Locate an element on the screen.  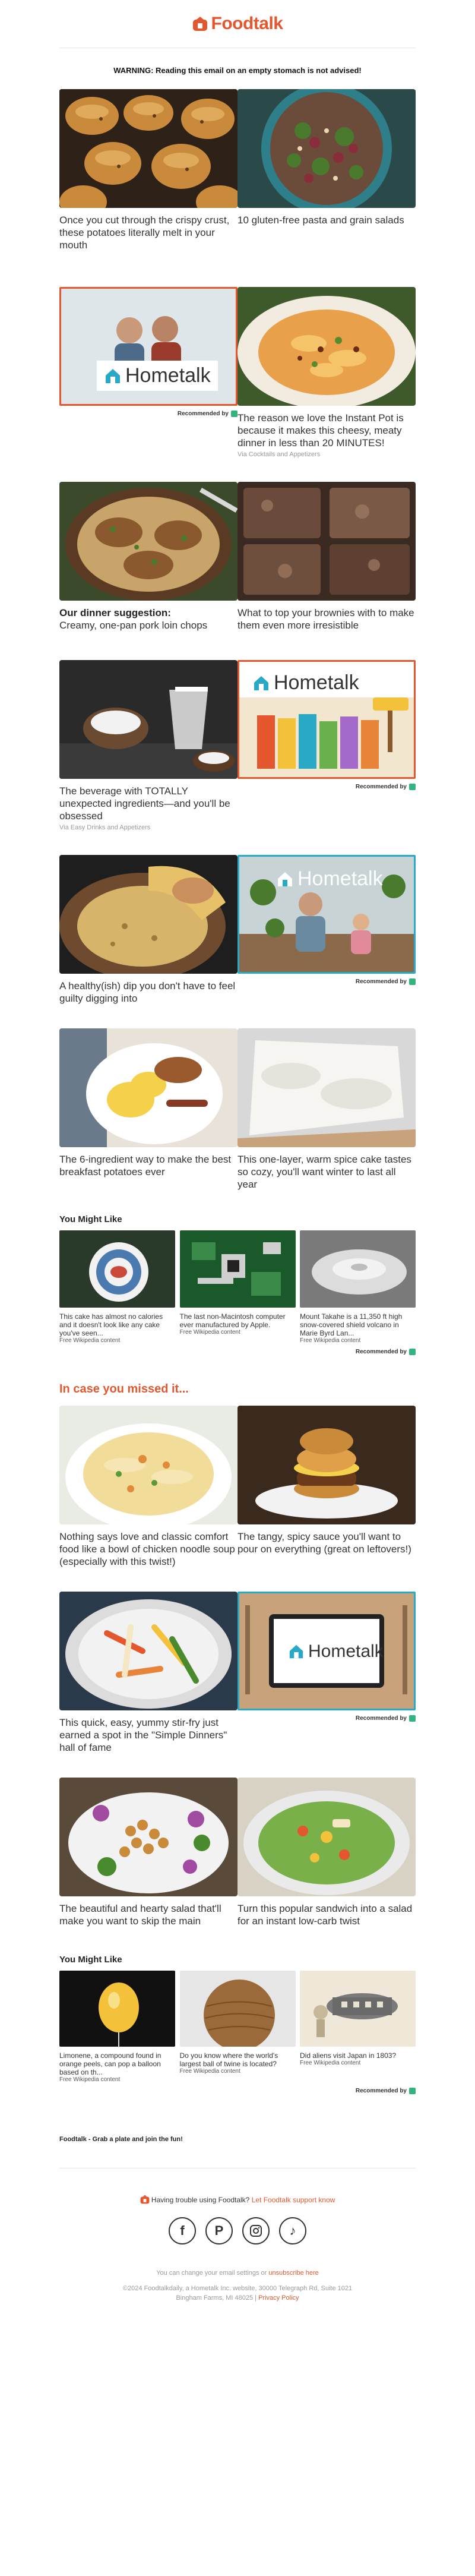
facebook-icon: f is located at coordinates (182, 2230).